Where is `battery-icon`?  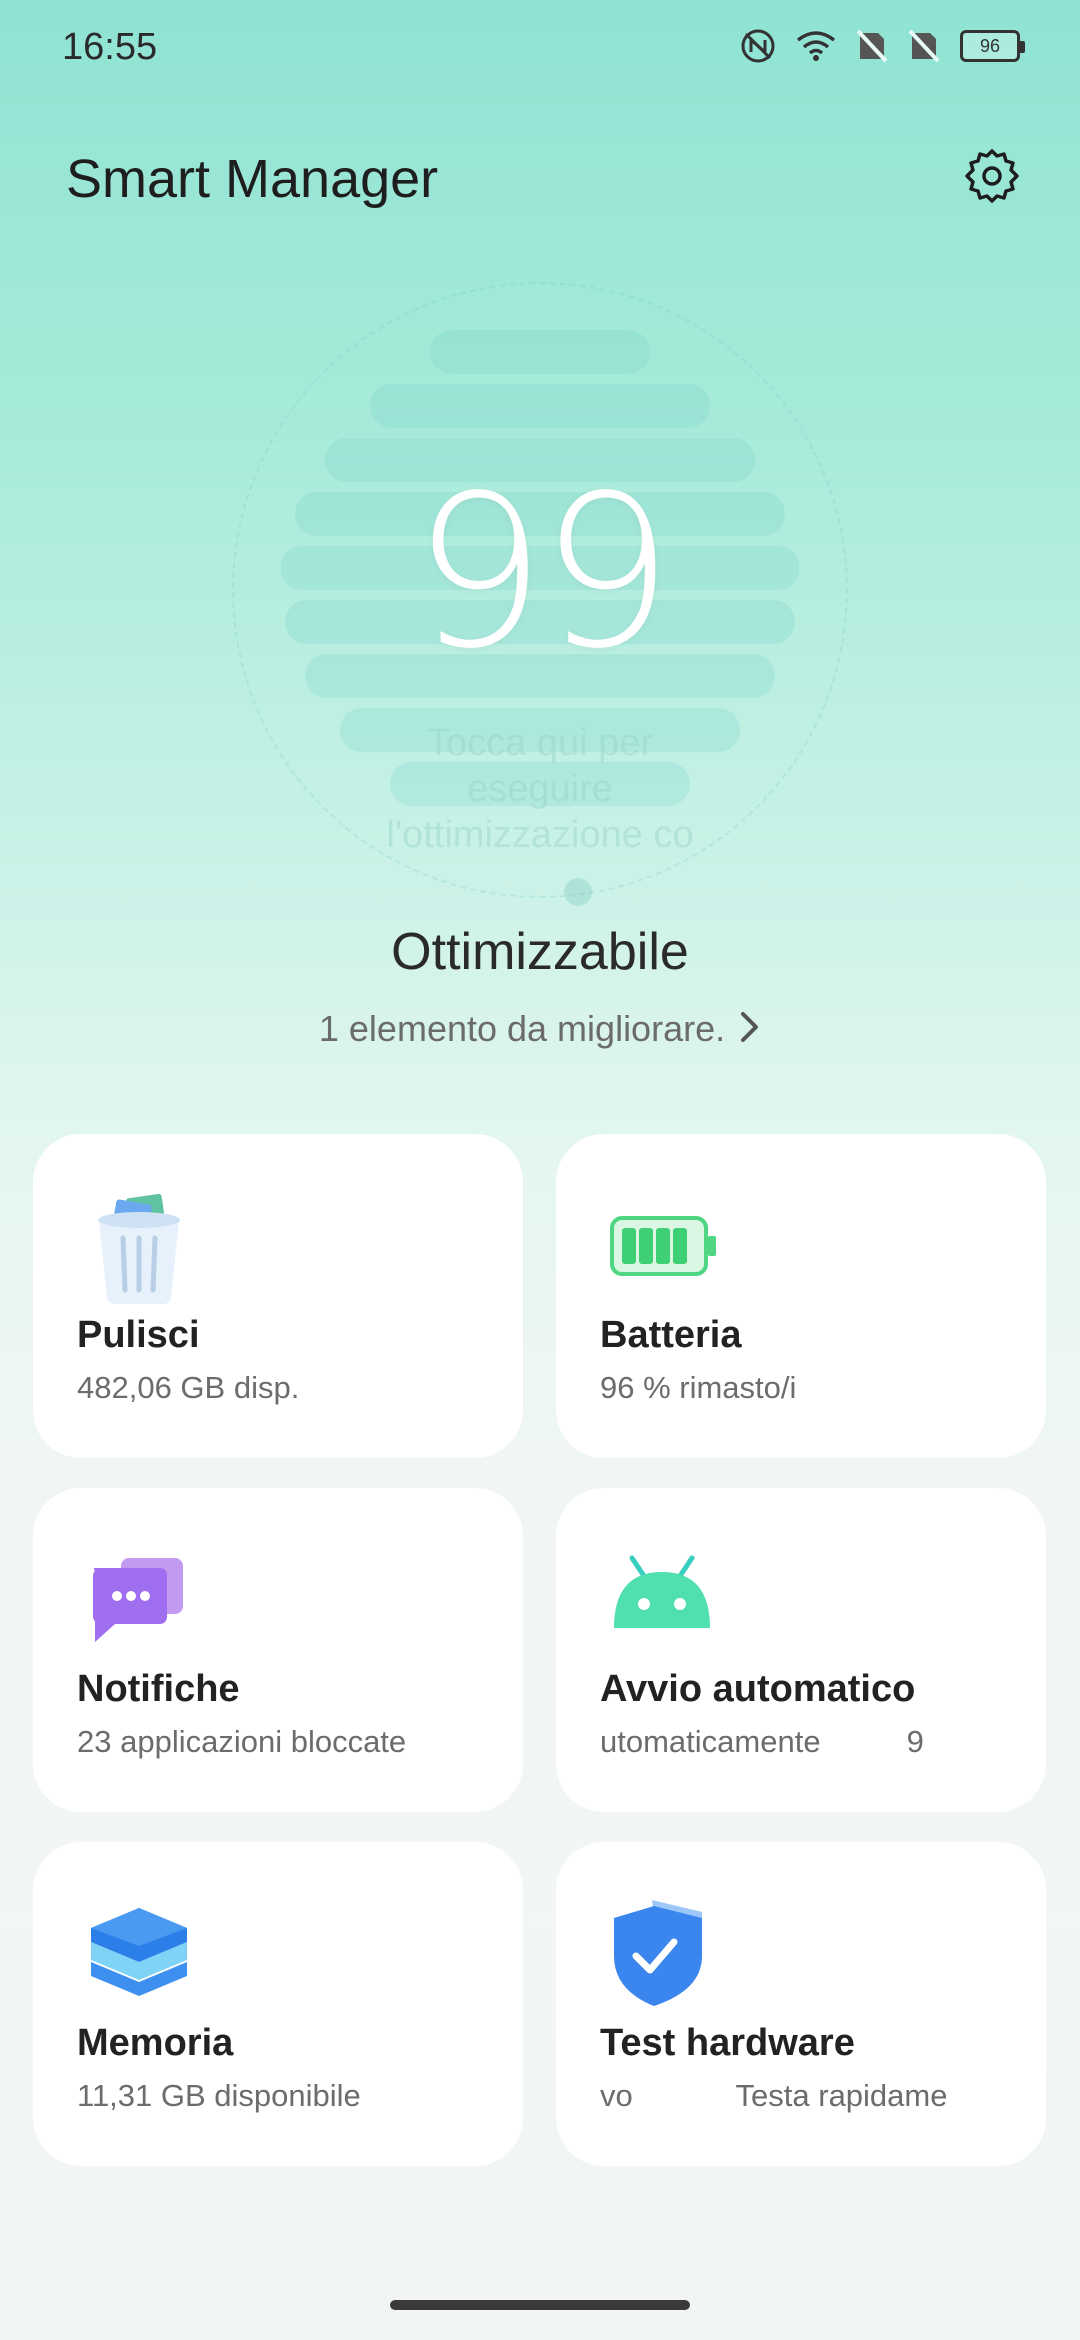 battery-icon is located at coordinates (663, 1245).